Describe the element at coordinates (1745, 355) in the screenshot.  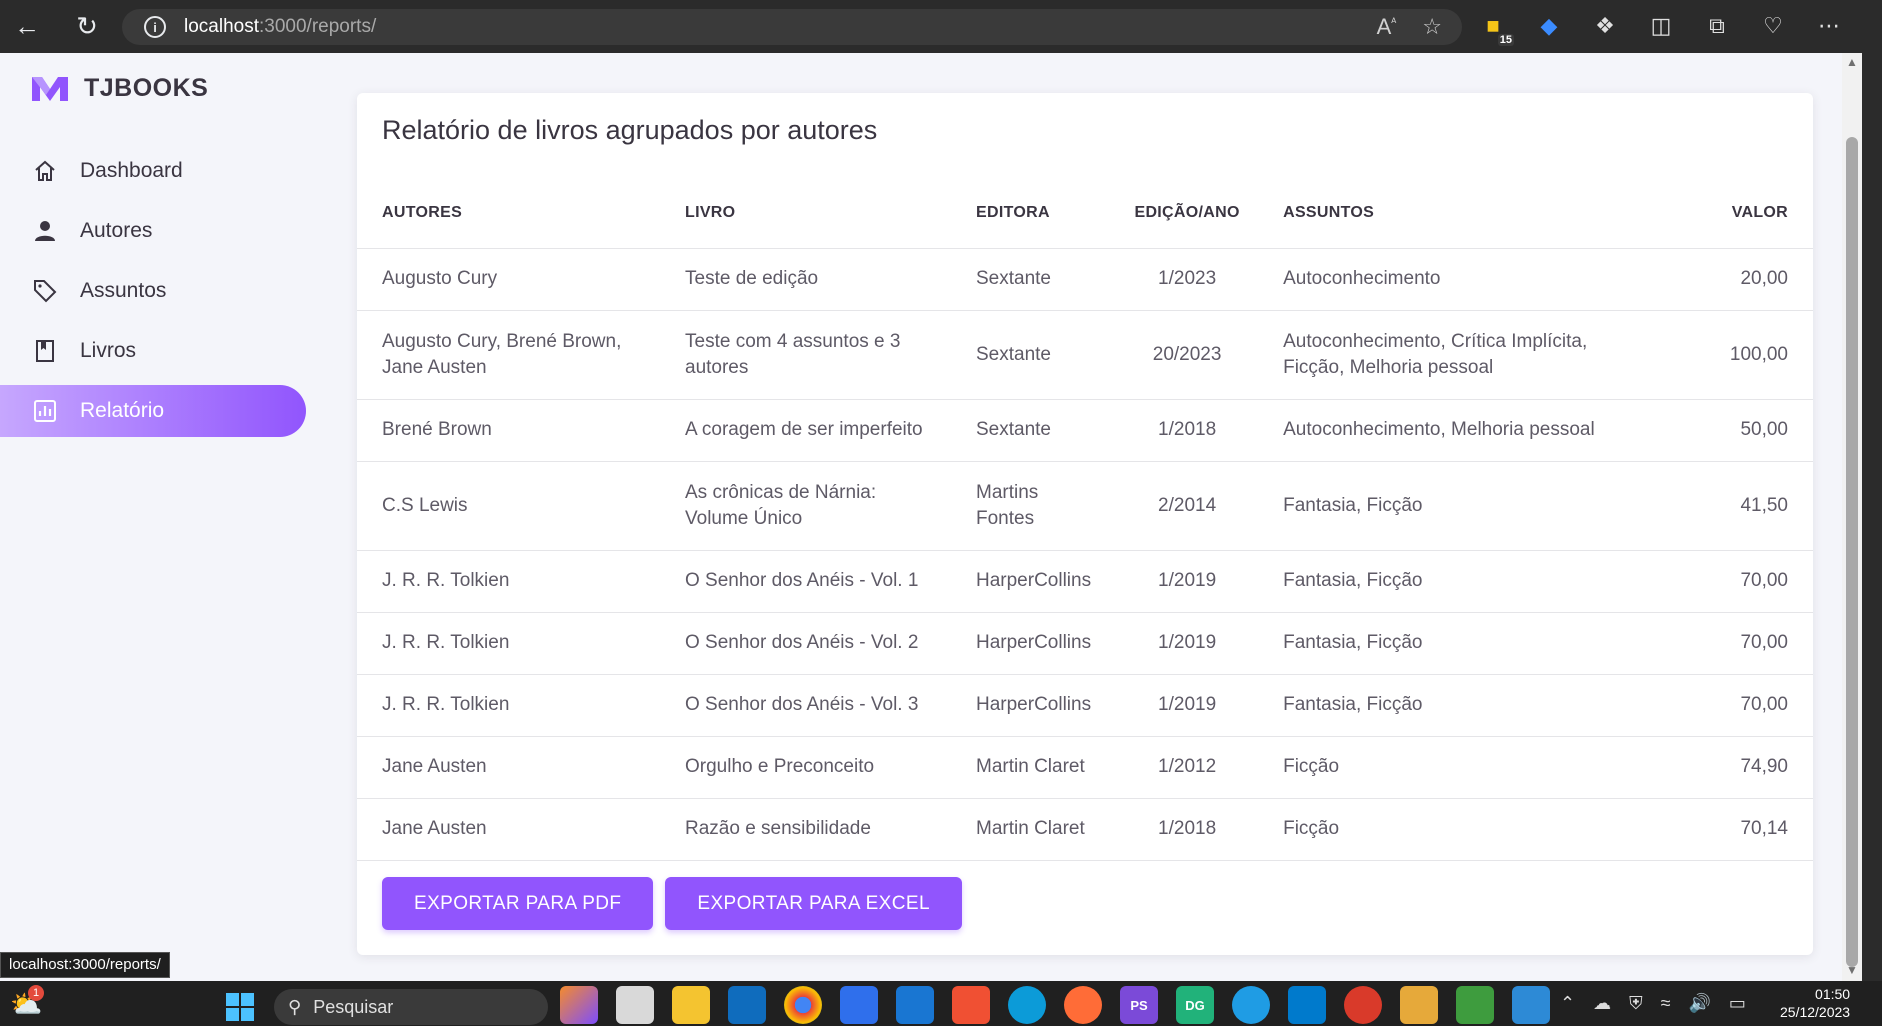
I see `cell-valor: 100,00` at that location.